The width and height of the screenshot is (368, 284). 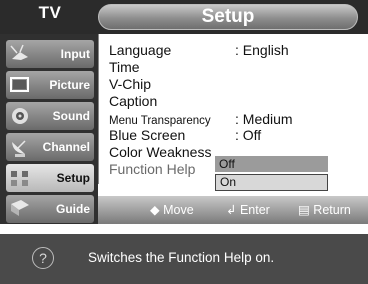 I want to click on menu-title: Setup, so click(x=228, y=17).